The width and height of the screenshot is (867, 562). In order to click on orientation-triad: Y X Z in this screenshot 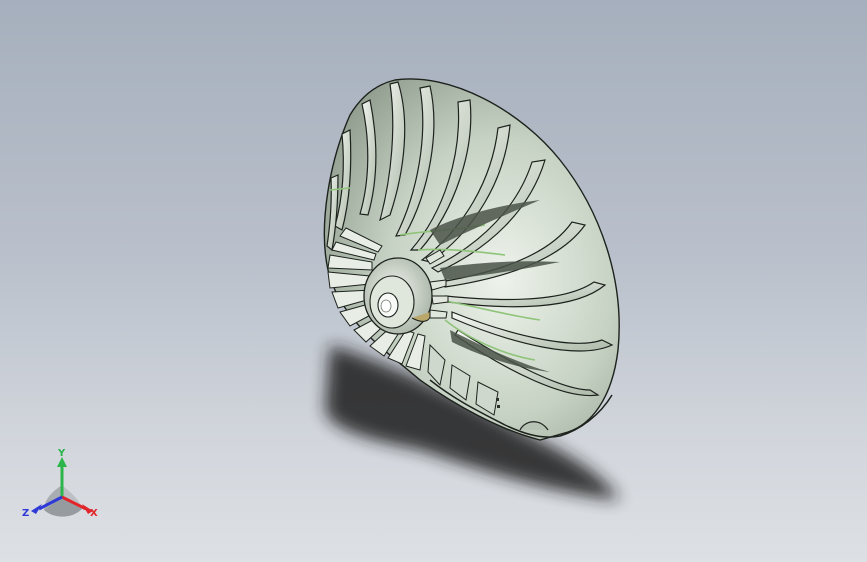, I will do `click(60, 483)`.